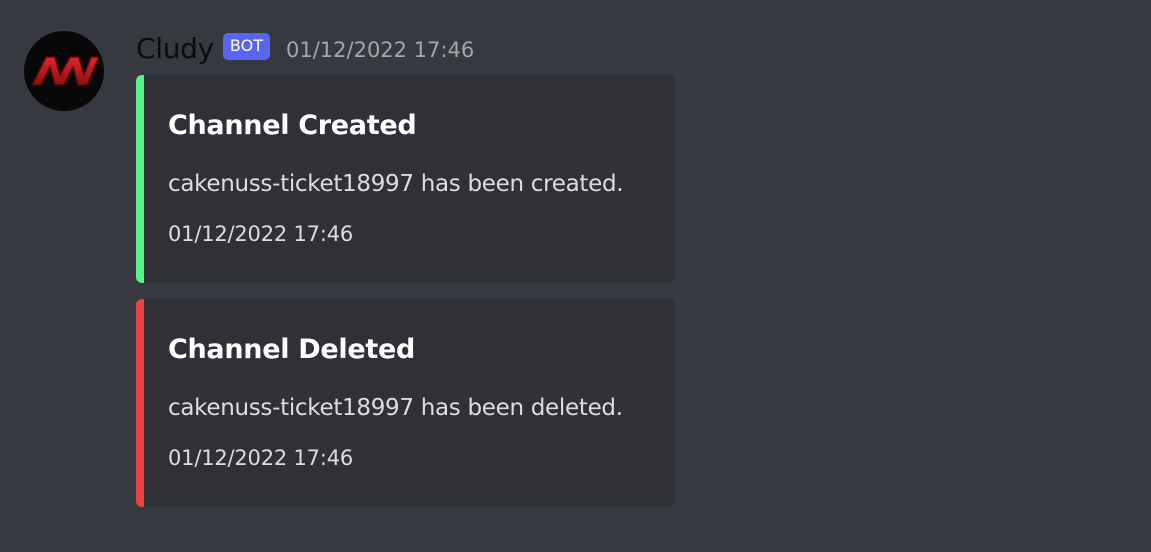  Describe the element at coordinates (292, 125) in the screenshot. I see `embed-title: Channel Created` at that location.